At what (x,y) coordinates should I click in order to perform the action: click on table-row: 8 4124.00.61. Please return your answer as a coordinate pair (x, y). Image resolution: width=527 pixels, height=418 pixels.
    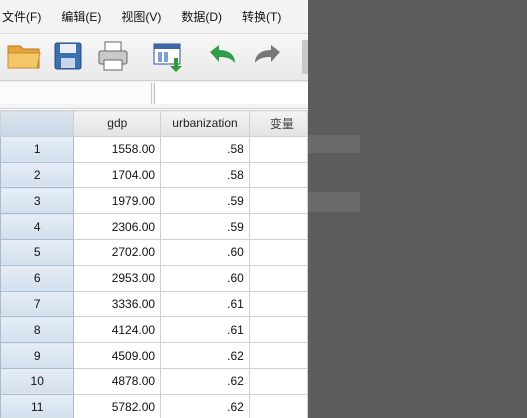
    Looking at the image, I should click on (154, 330).